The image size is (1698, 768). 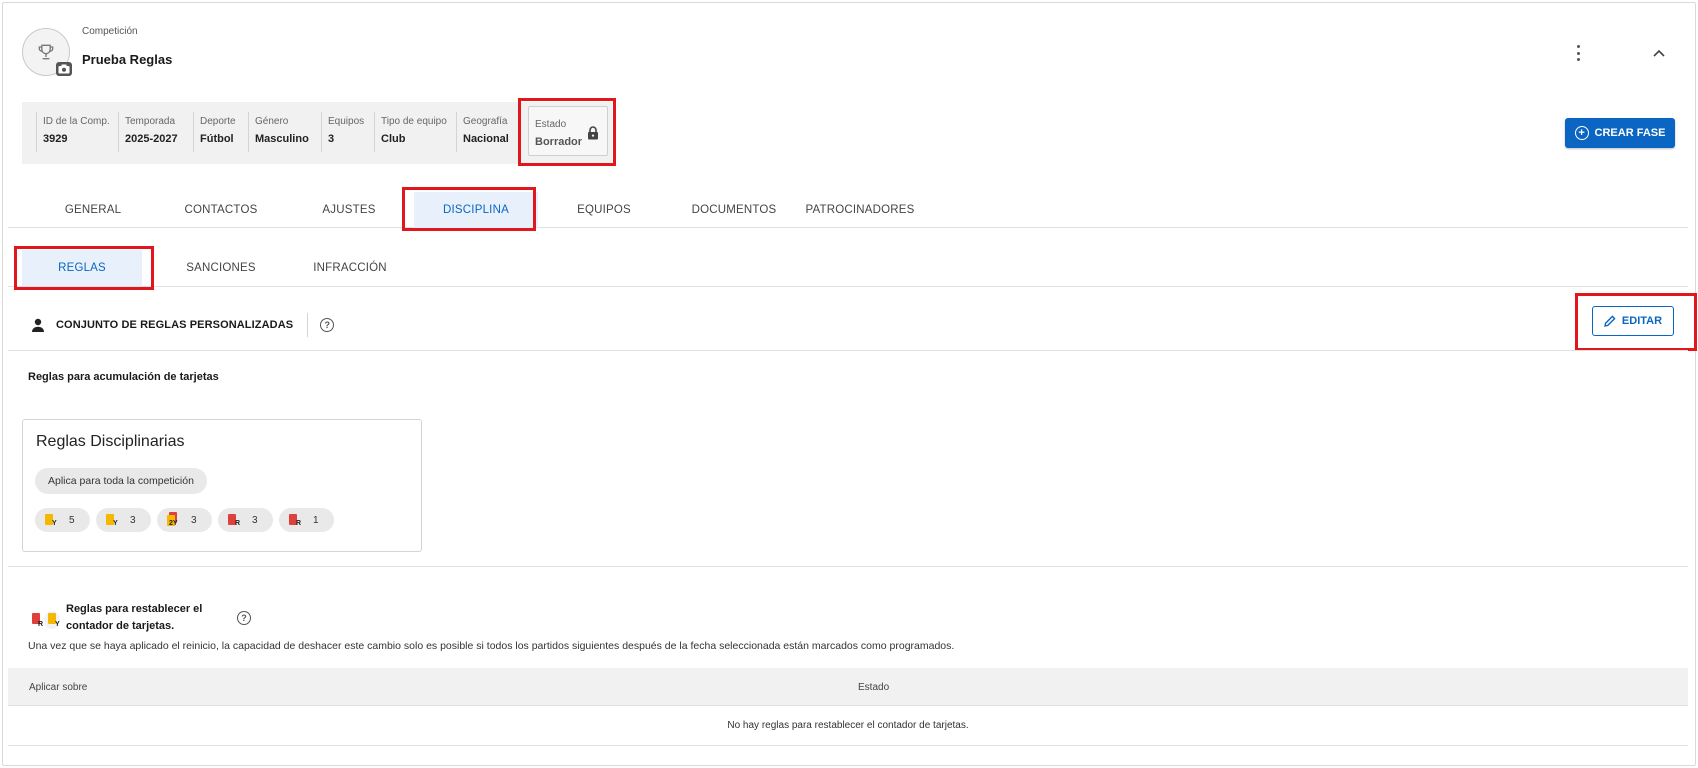 I want to click on create-phase-button: + CREAR FASE, so click(x=1620, y=133).